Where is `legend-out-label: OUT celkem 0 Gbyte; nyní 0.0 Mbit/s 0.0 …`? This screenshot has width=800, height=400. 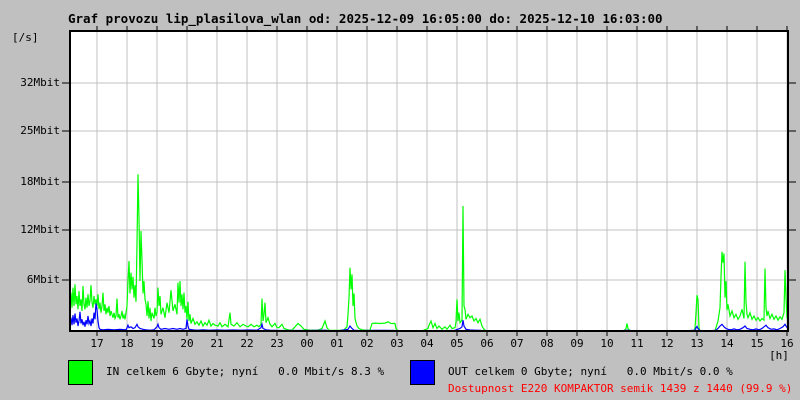 legend-out-label: OUT celkem 0 Gbyte; nyní 0.0 Mbit/s 0.0 … is located at coordinates (590, 371).